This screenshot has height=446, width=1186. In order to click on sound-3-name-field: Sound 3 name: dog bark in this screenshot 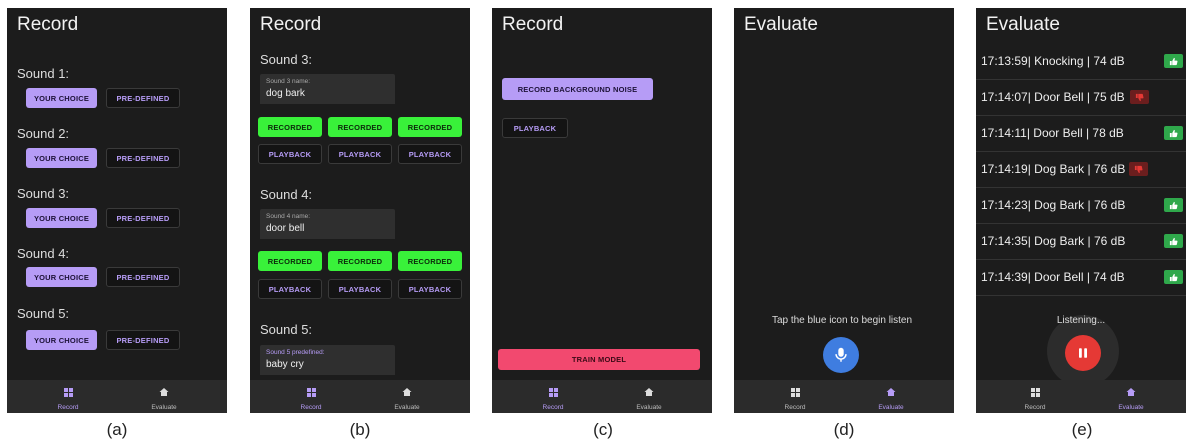, I will do `click(327, 89)`.